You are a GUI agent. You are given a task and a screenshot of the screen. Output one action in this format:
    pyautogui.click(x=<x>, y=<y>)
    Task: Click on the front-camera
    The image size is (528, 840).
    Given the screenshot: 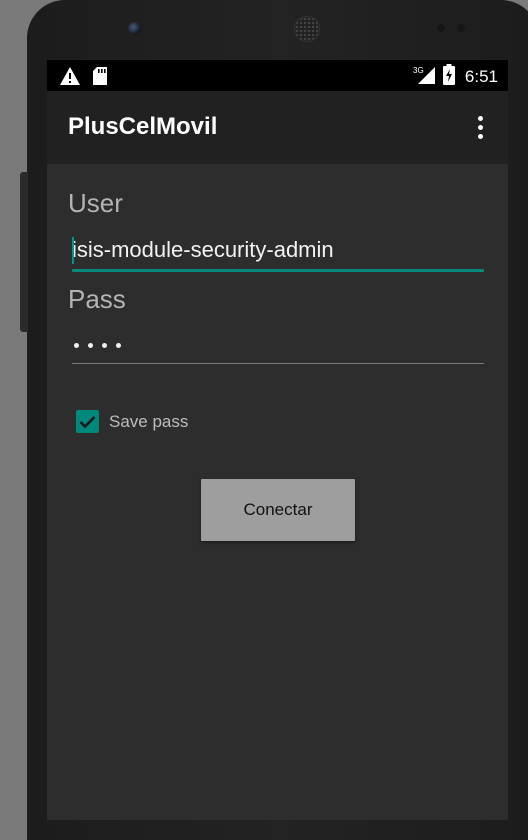 What is the action you would take?
    pyautogui.click(x=134, y=28)
    